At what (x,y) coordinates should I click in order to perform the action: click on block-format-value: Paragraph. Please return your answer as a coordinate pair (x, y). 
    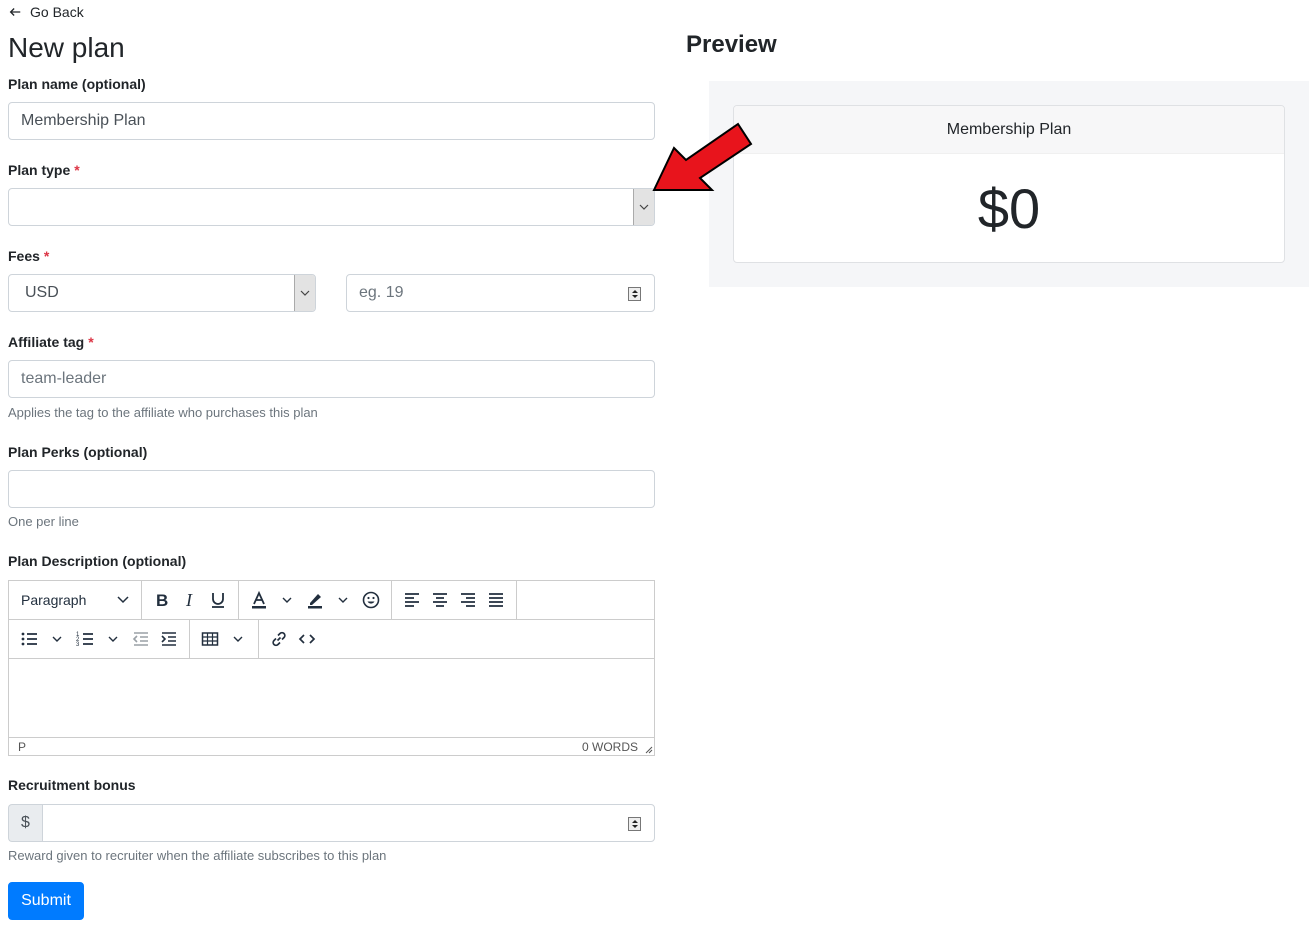
    Looking at the image, I should click on (54, 600).